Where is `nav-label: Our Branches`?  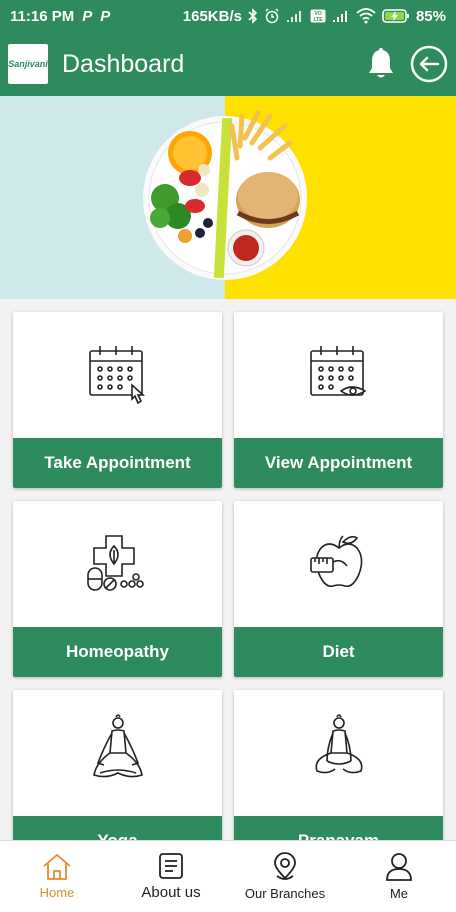
nav-label: Our Branches is located at coordinates (285, 893).